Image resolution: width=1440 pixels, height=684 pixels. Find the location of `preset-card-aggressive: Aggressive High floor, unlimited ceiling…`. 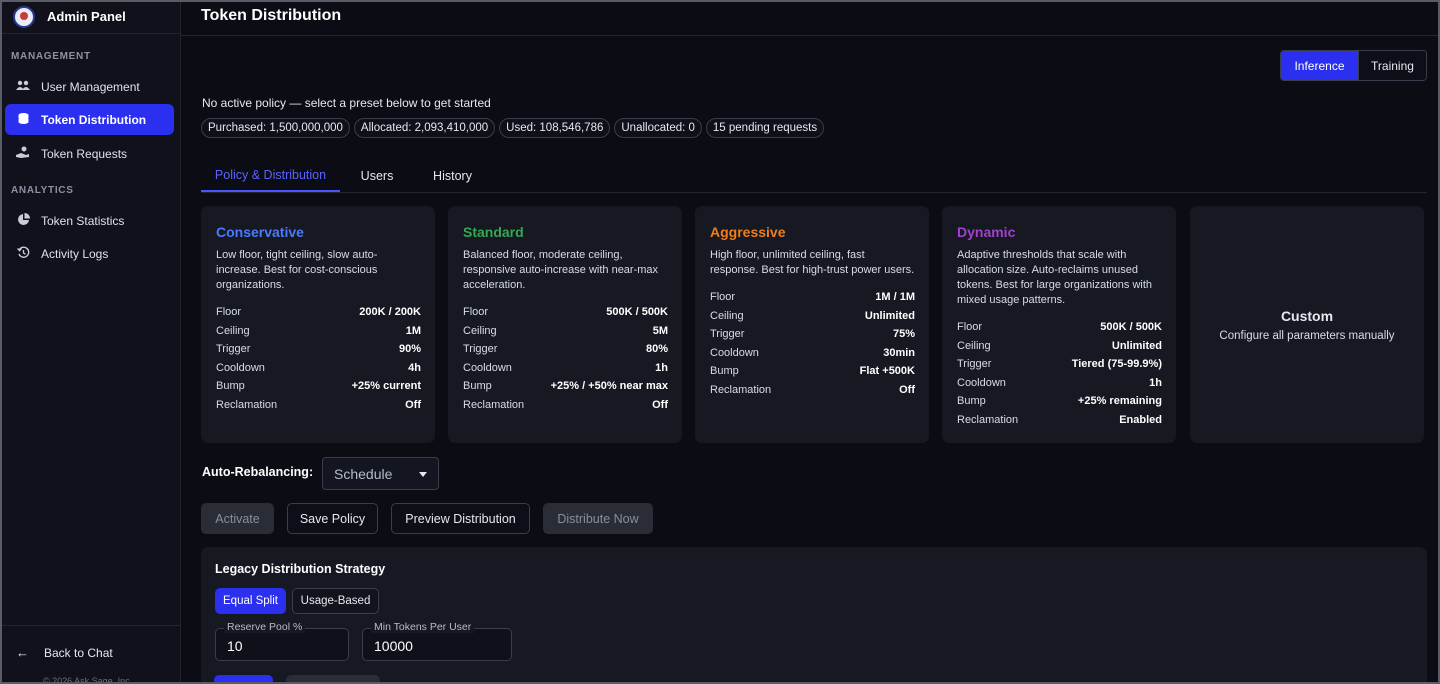

preset-card-aggressive: Aggressive High floor, unlimited ceiling… is located at coordinates (812, 324).